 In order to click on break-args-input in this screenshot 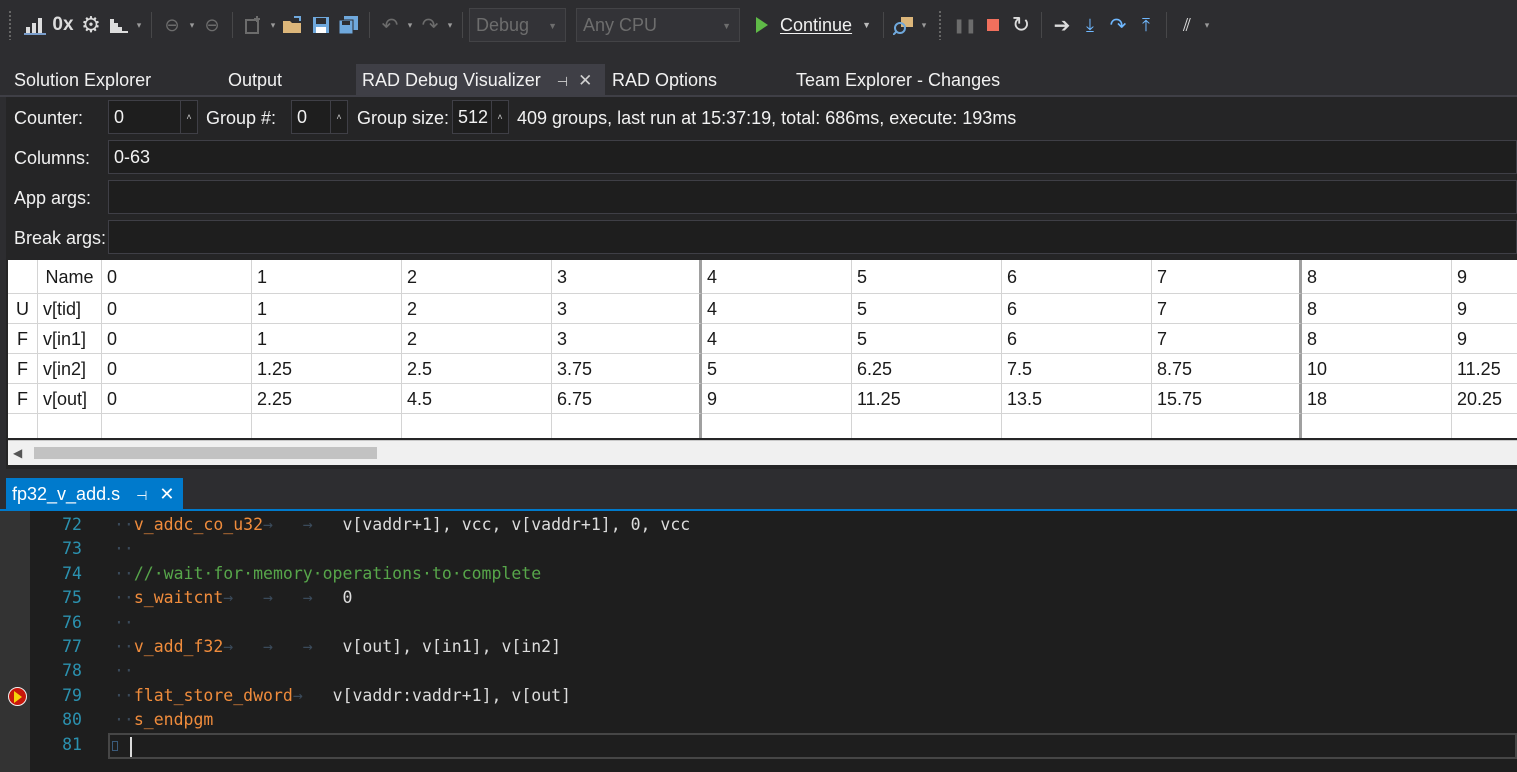, I will do `click(812, 237)`.